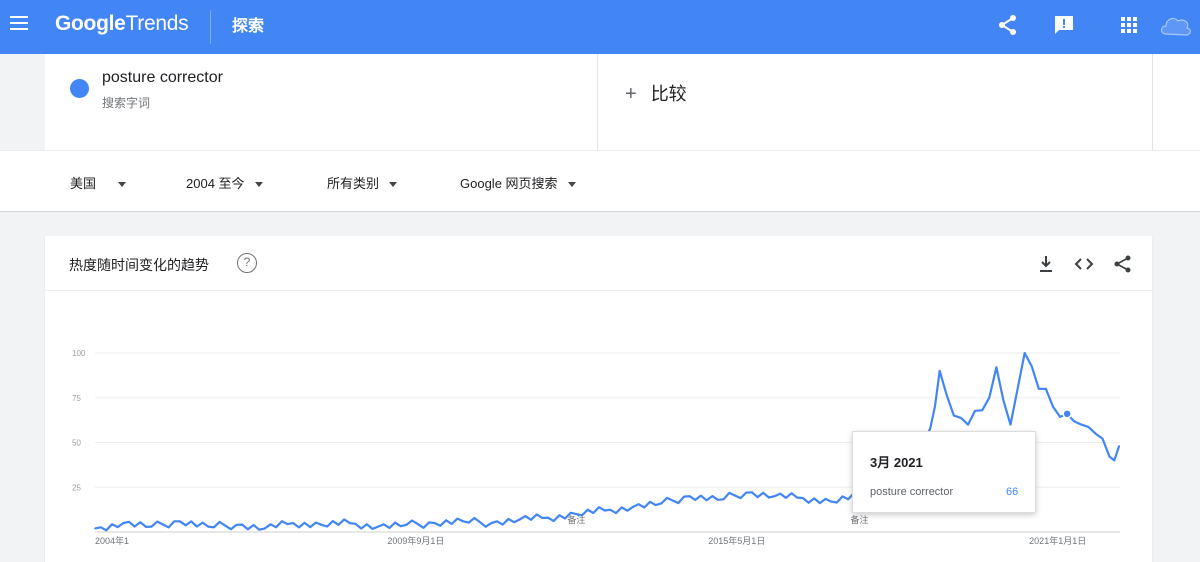 This screenshot has height=562, width=1200. What do you see at coordinates (353, 183) in the screenshot?
I see `category-filter-label: 所有类别` at bounding box center [353, 183].